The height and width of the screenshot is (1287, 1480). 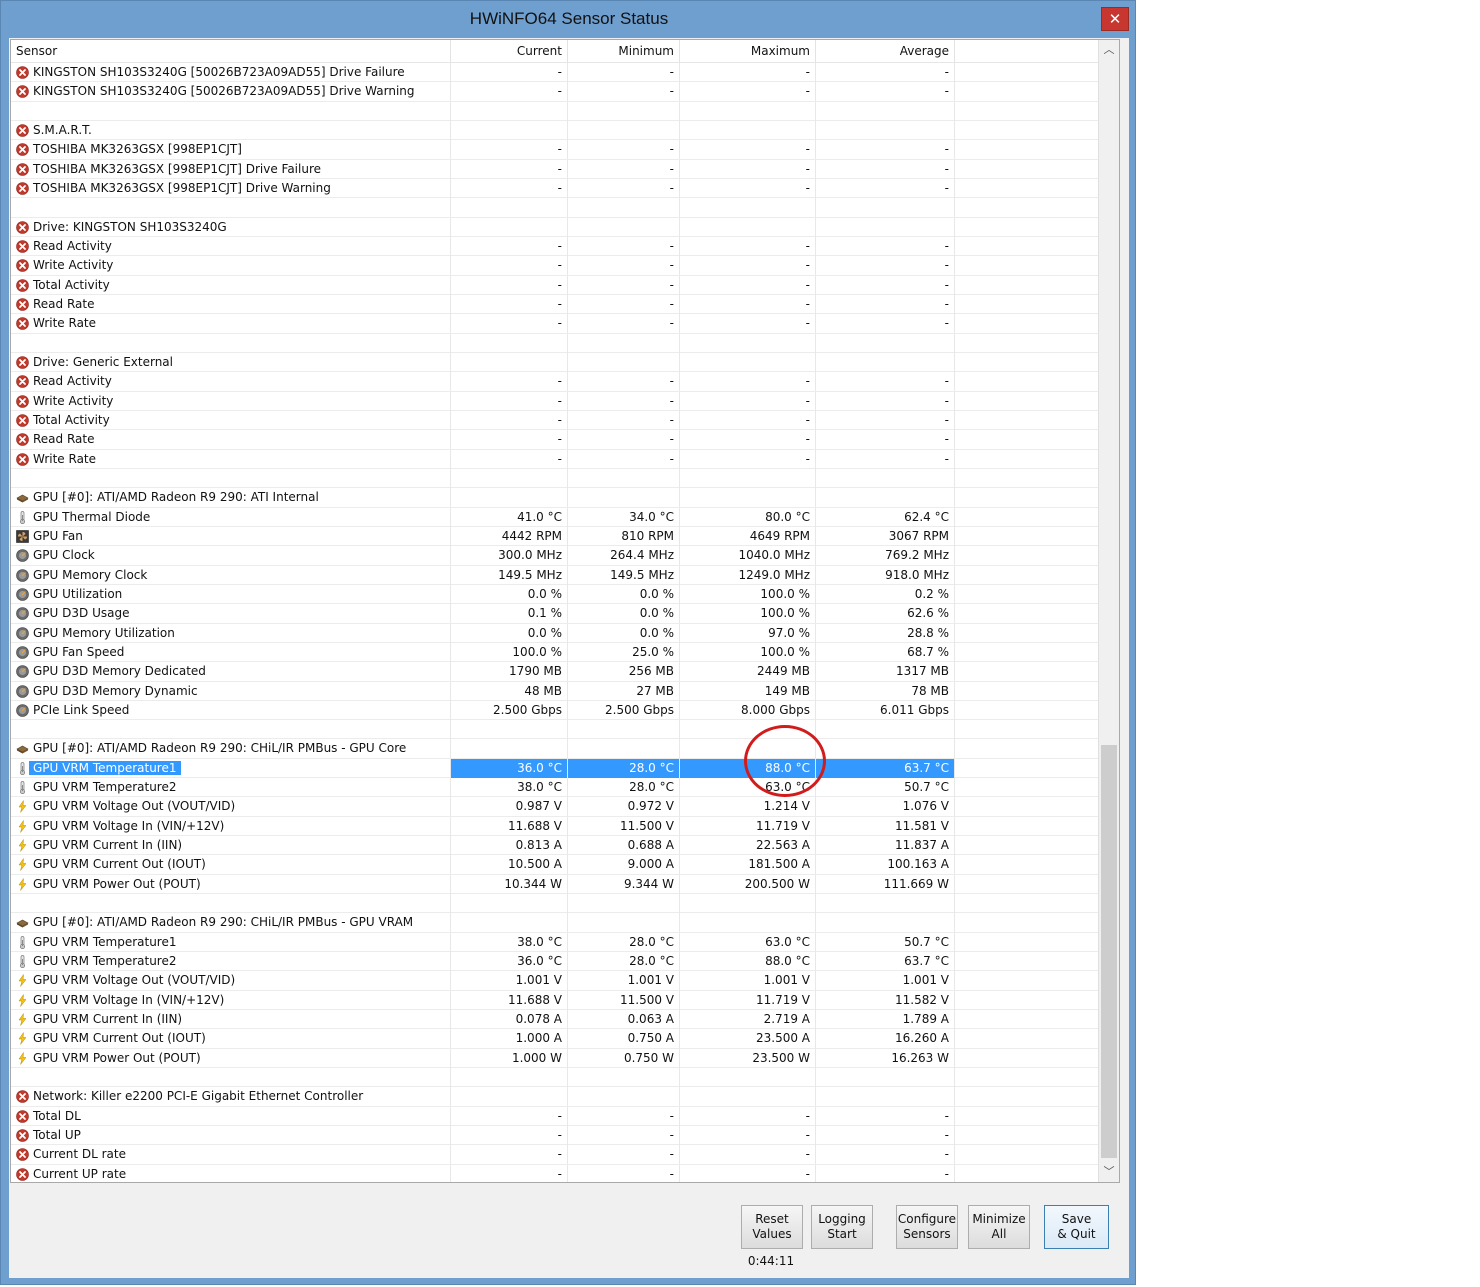 What do you see at coordinates (1108, 611) in the screenshot?
I see `vertical-scrollbar: ︿ ﹀` at bounding box center [1108, 611].